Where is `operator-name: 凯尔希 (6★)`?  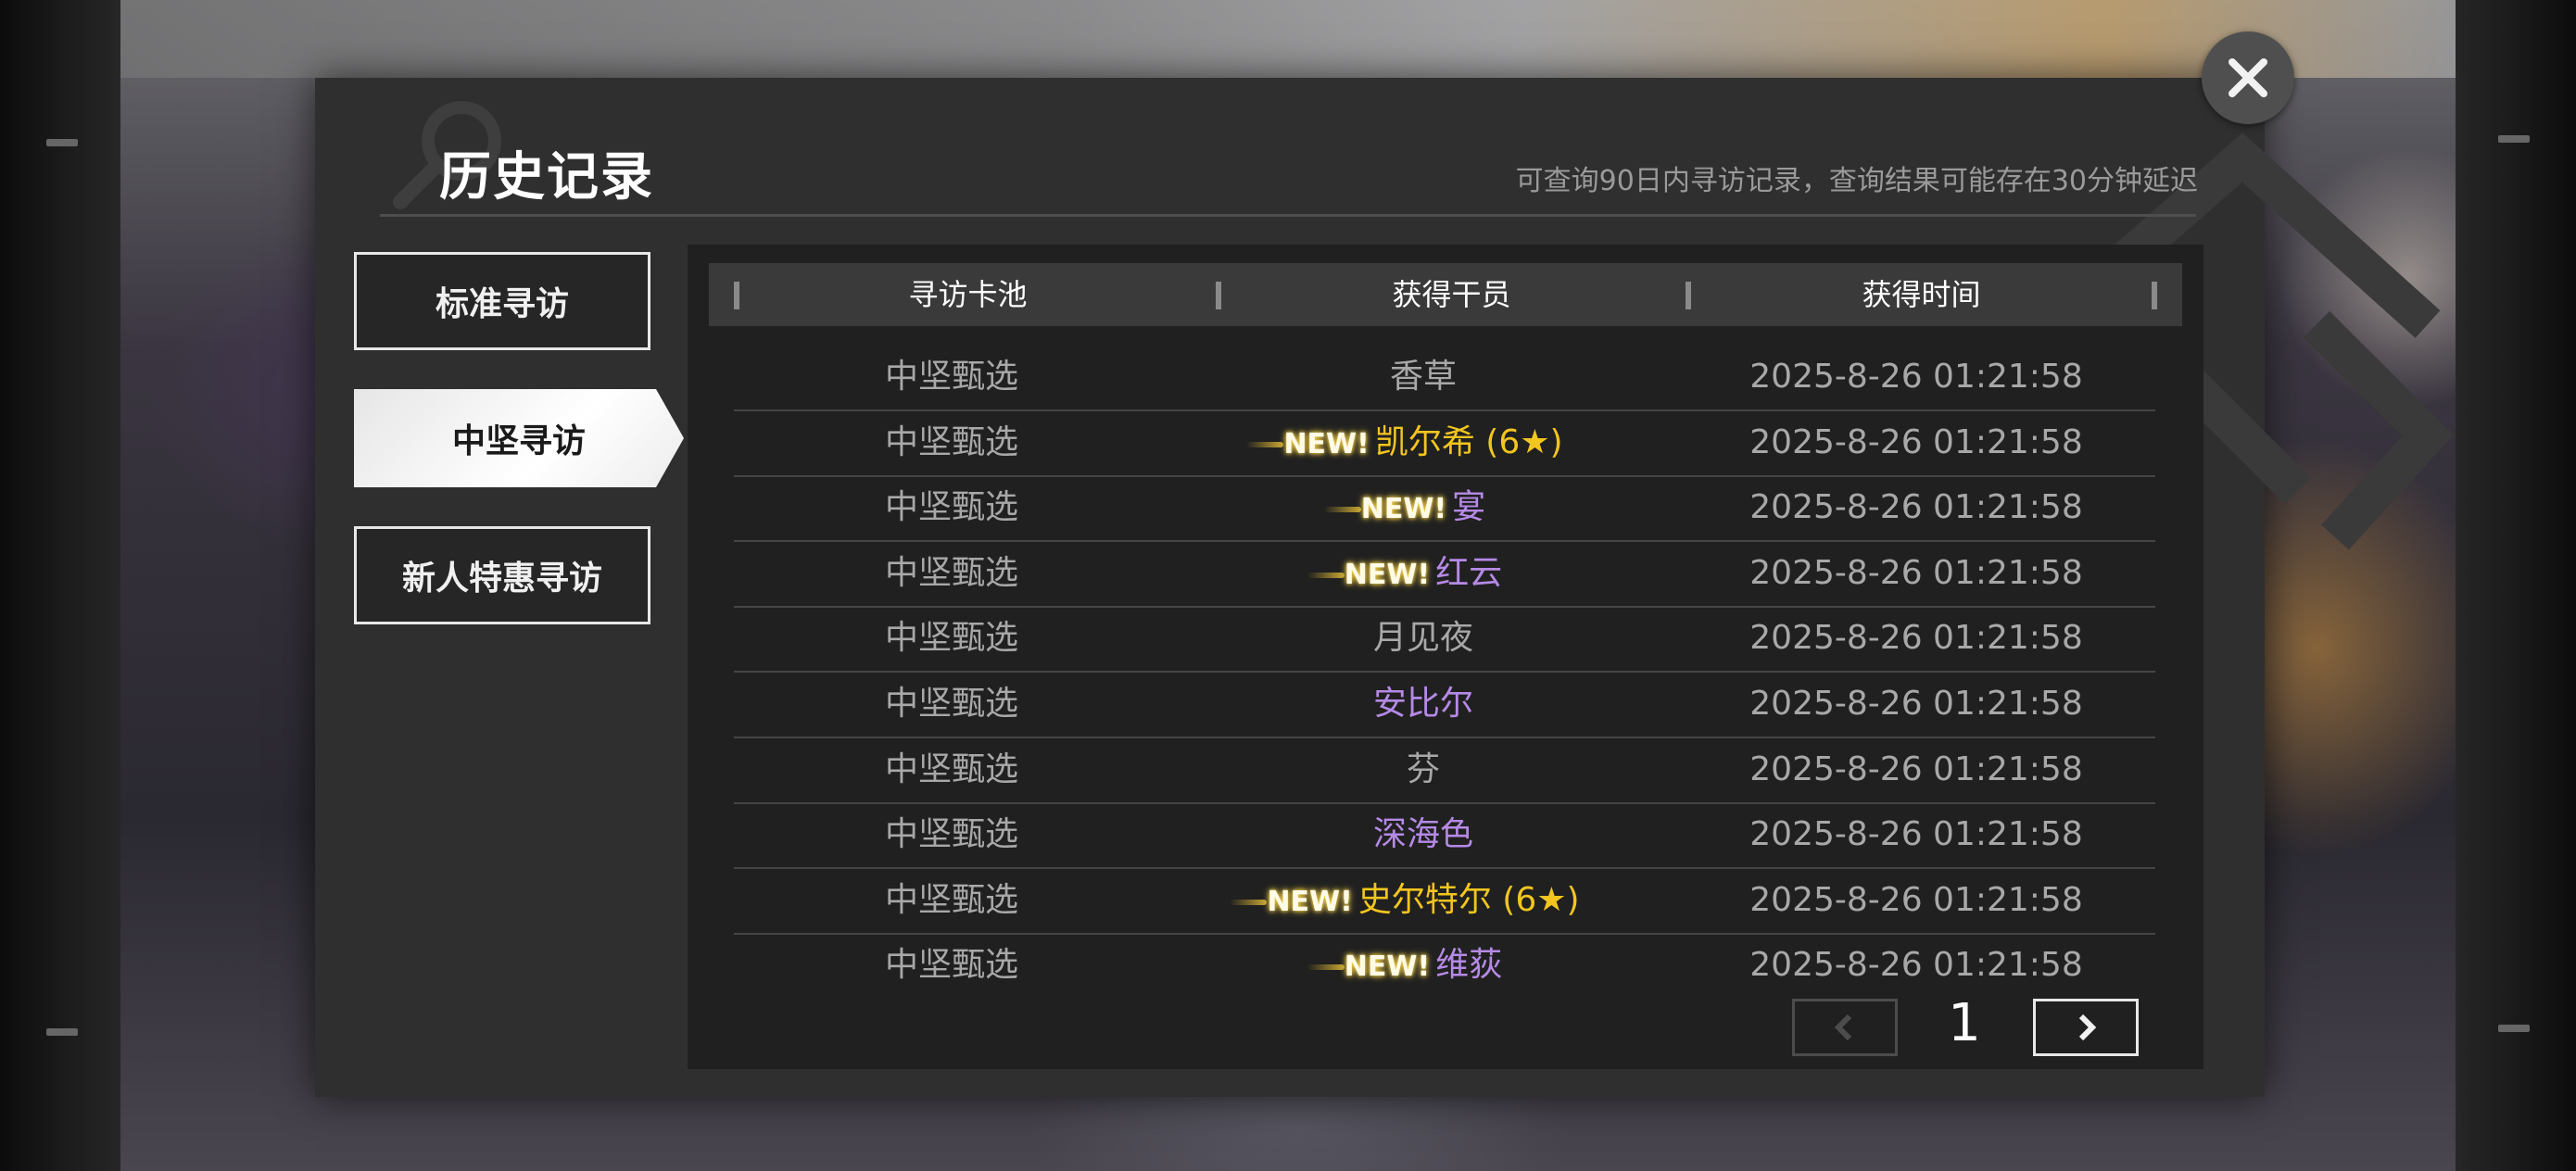 operator-name: 凯尔希 (6★) is located at coordinates (1468, 442).